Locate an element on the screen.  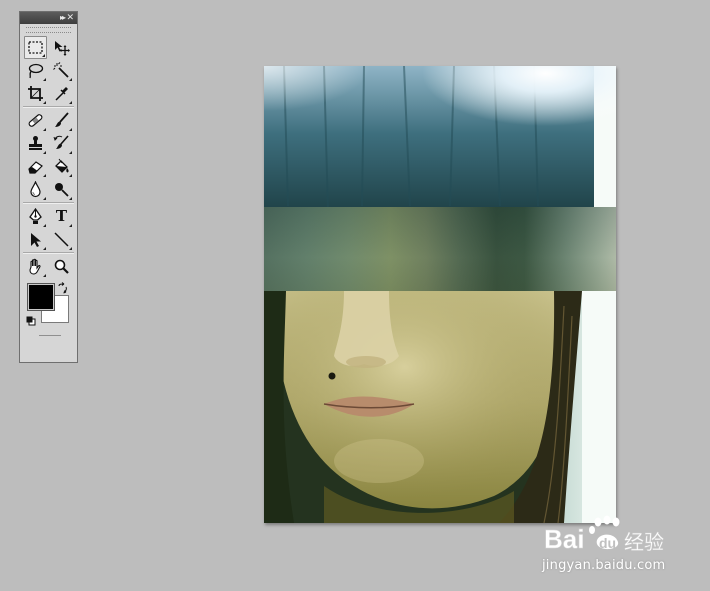
bandage-icon is located at coordinates (35, 120).